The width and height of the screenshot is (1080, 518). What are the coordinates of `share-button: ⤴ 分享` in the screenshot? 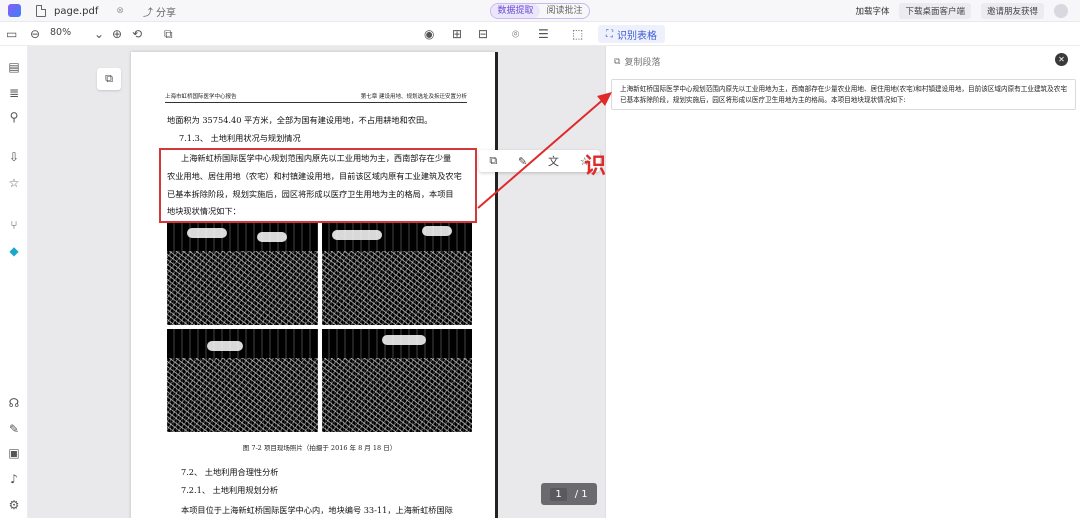 It's located at (159, 11).